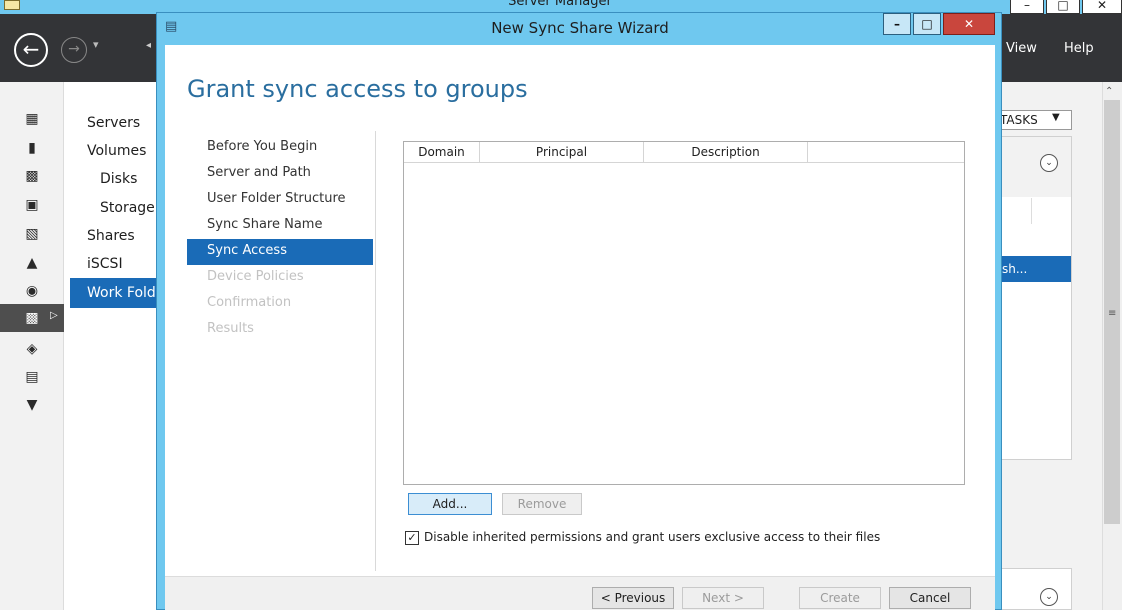 The image size is (1122, 610). I want to click on work-folders-panel-header, so click(1034, 167).